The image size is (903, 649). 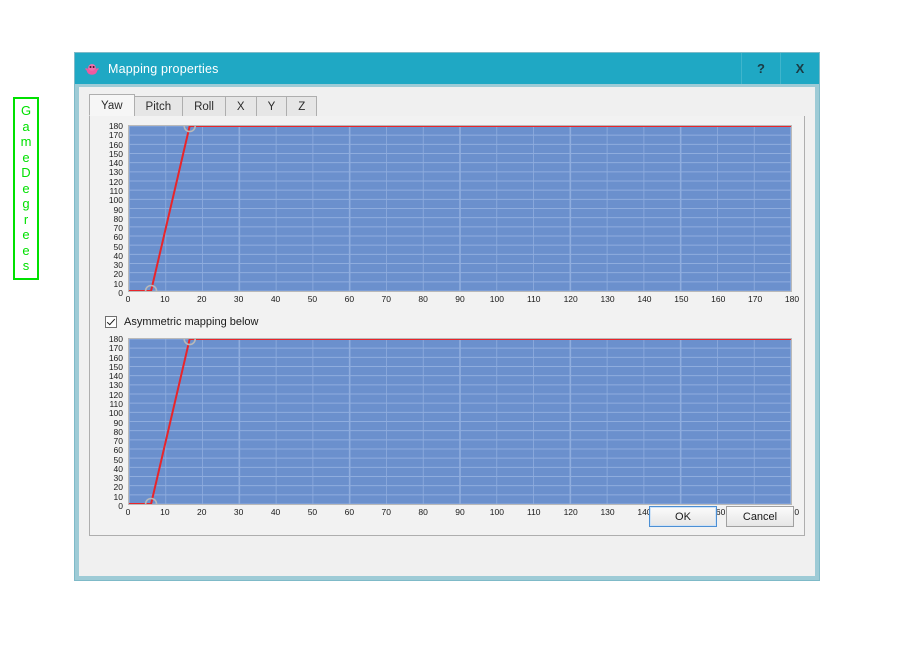 What do you see at coordinates (115, 413) in the screenshot?
I see `y-tick-label: 100` at bounding box center [115, 413].